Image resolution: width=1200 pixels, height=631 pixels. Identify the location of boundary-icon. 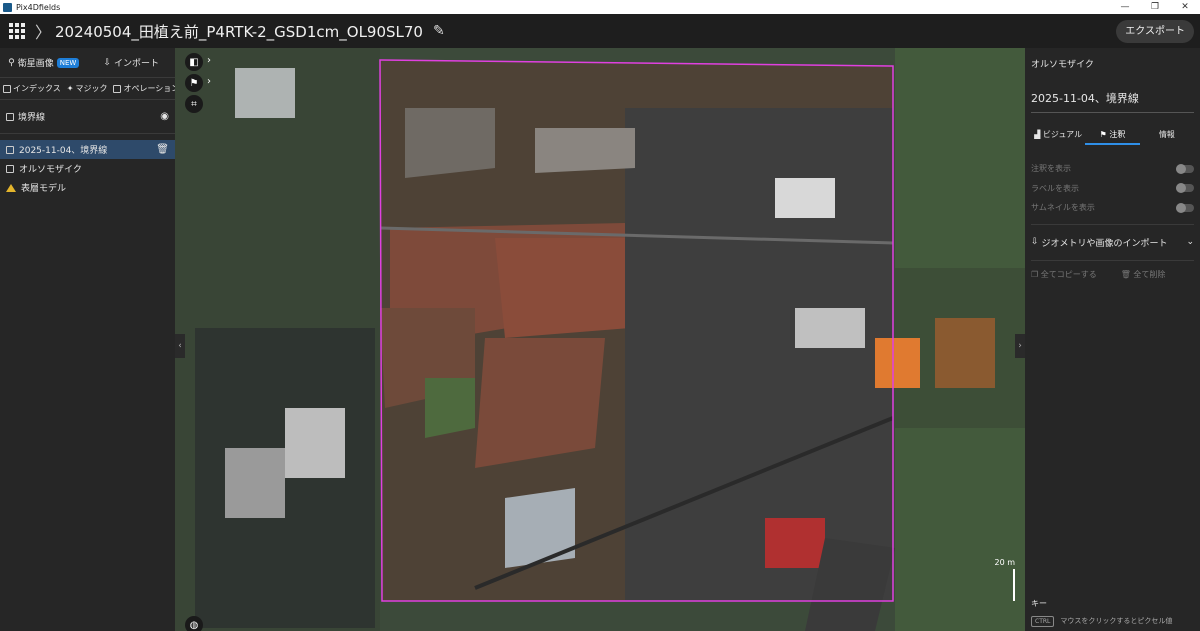
(10, 116).